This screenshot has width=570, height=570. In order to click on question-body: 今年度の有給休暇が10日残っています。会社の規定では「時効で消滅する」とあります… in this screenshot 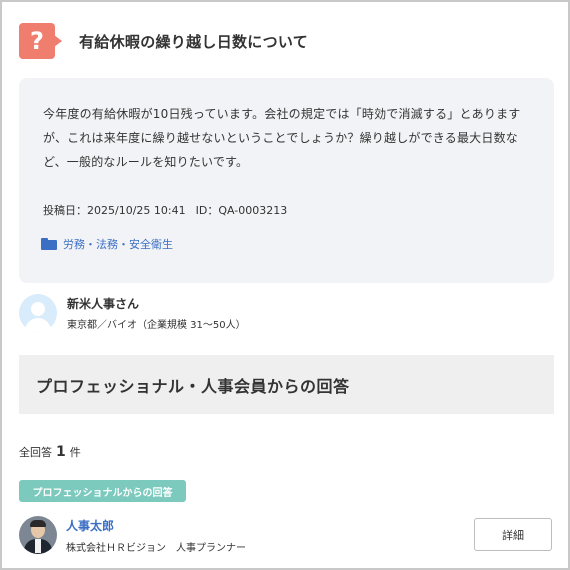, I will do `click(282, 138)`.